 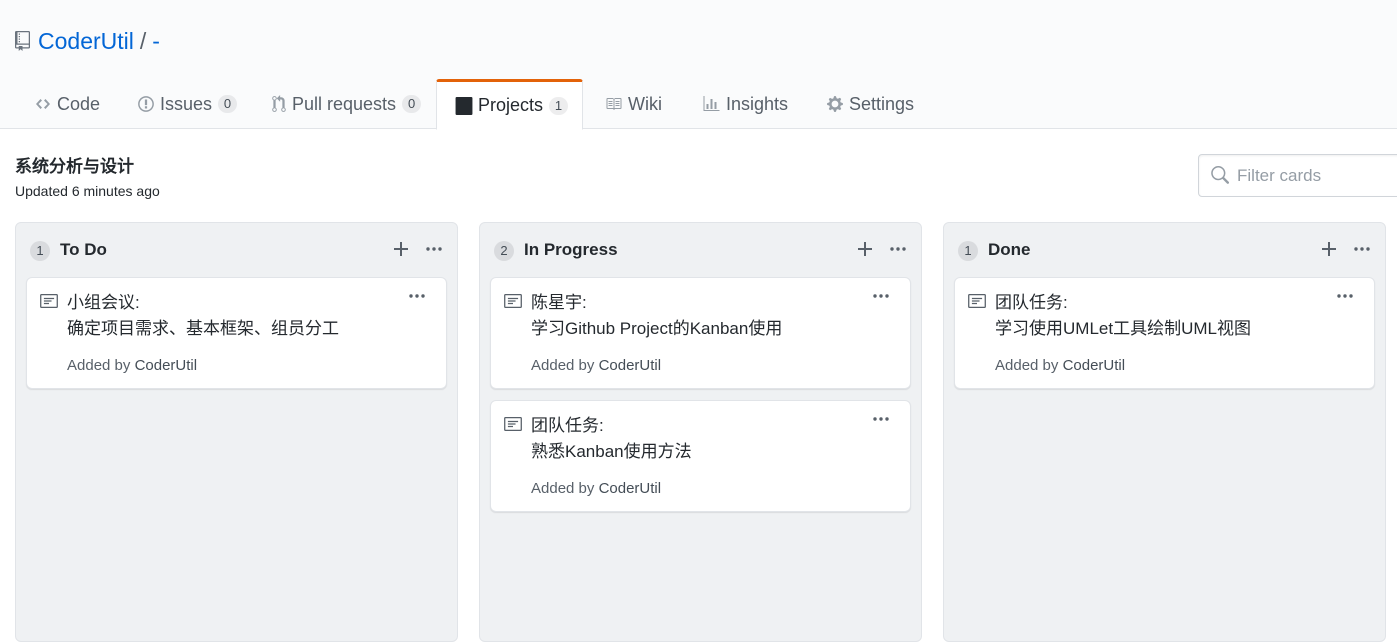 I want to click on card-body: 熟悉Kanban使用方法, so click(x=611, y=451).